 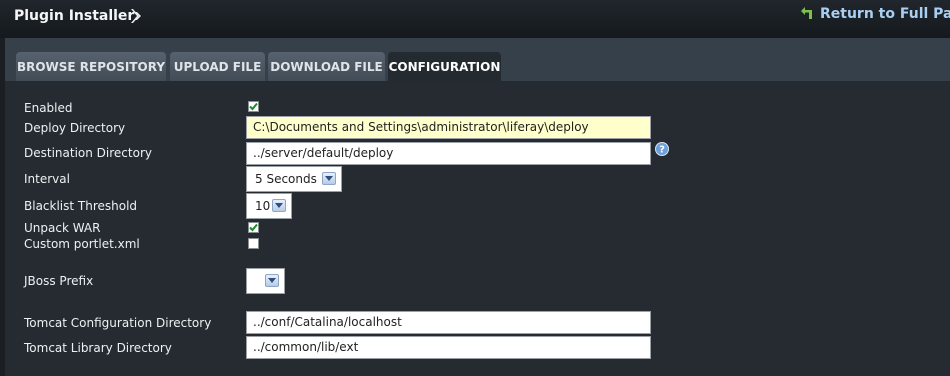 I want to click on destination-directory-input: ../server/default/deploy, so click(x=448, y=153).